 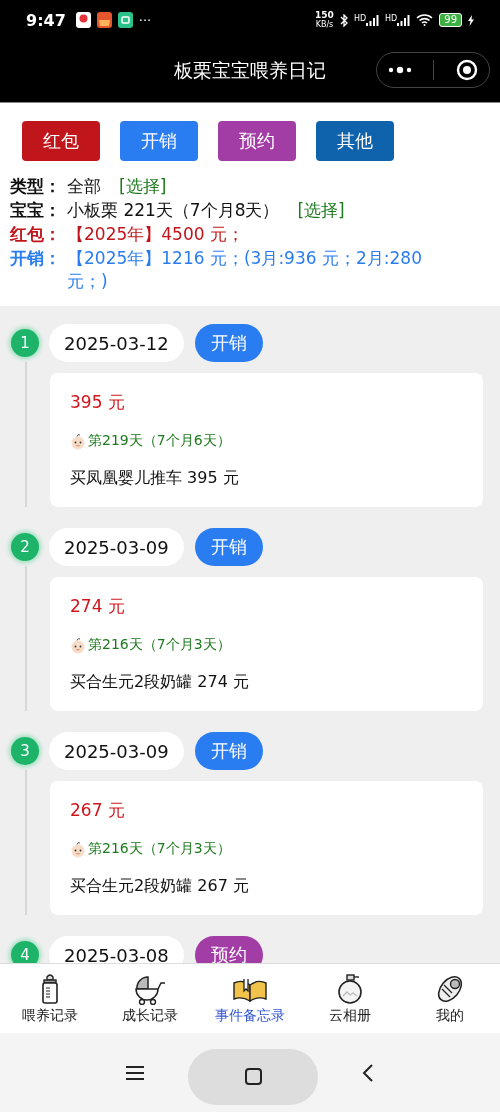 What do you see at coordinates (450, 998) in the screenshot?
I see `tab-item: 我的` at bounding box center [450, 998].